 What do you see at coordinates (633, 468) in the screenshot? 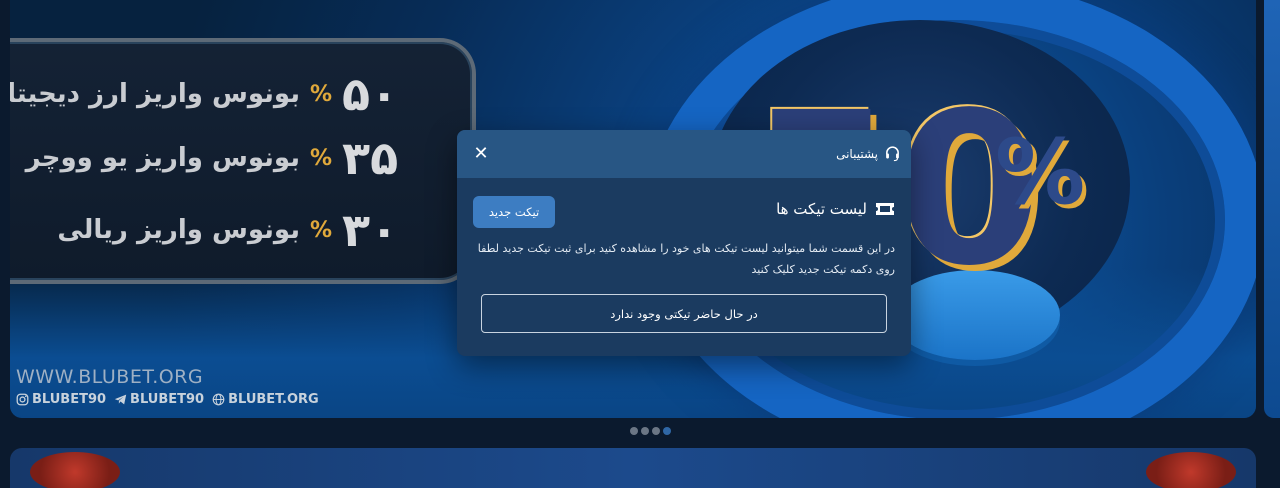
I see `secondary-banner` at bounding box center [633, 468].